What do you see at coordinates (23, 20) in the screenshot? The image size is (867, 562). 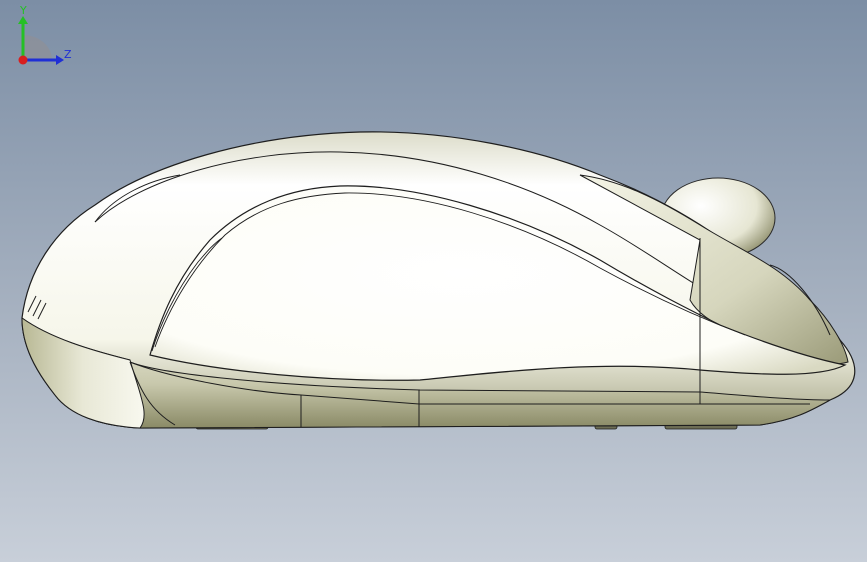 I see `y-axis-head-icon` at bounding box center [23, 20].